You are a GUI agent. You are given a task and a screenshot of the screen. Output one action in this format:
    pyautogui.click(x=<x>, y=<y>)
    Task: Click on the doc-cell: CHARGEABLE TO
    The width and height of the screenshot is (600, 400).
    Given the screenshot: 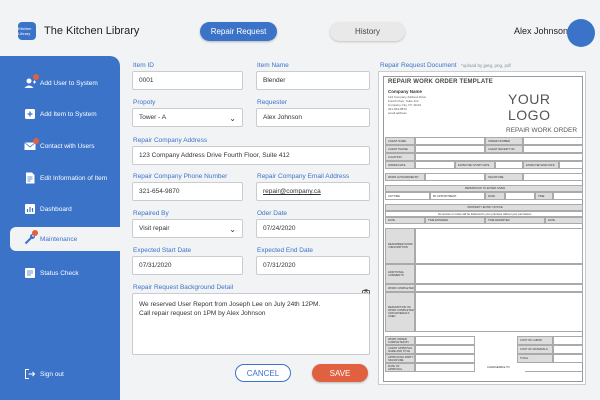 What is the action you would take?
    pyautogui.click(x=498, y=367)
    